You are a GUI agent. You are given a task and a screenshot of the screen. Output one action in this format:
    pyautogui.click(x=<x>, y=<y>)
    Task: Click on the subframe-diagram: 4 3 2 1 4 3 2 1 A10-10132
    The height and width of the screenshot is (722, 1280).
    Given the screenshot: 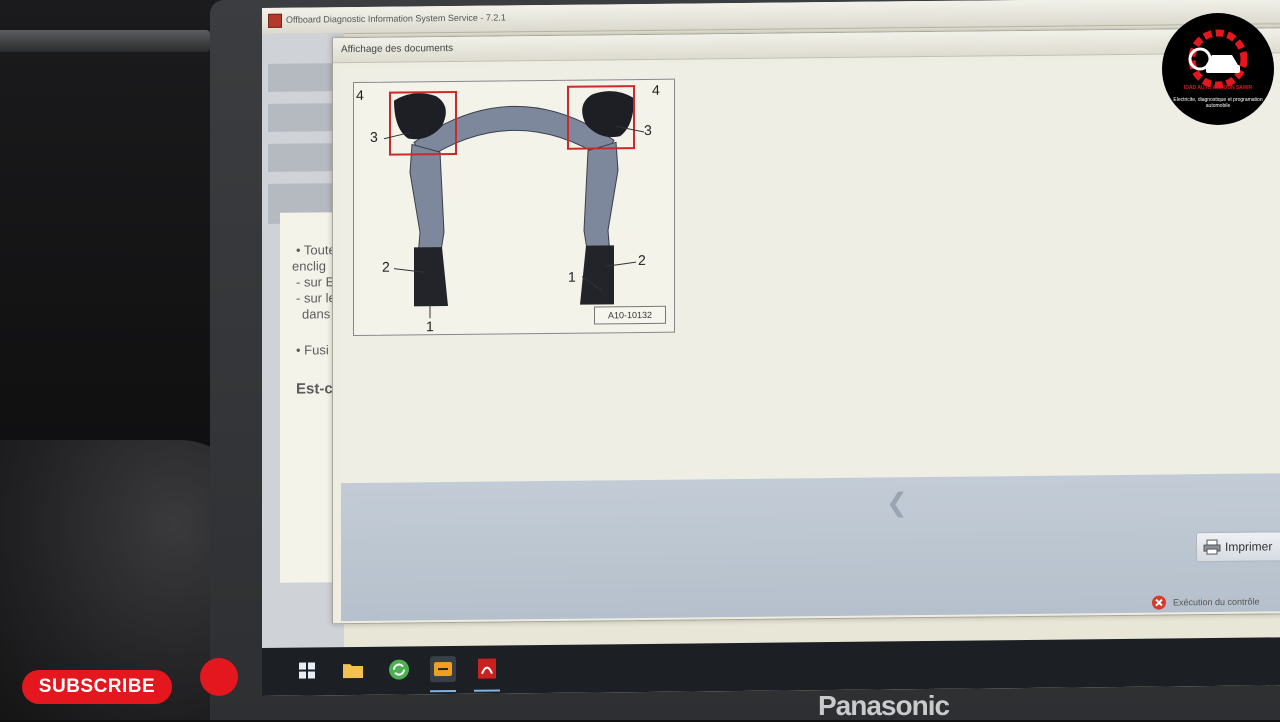 What is the action you would take?
    pyautogui.click(x=514, y=207)
    